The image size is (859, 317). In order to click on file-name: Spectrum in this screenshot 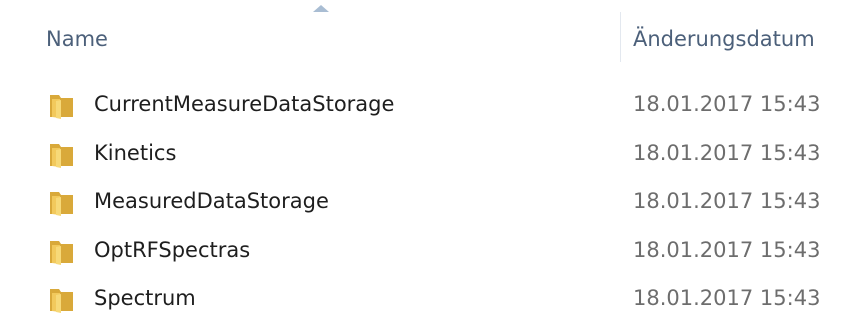, I will do `click(145, 298)`.